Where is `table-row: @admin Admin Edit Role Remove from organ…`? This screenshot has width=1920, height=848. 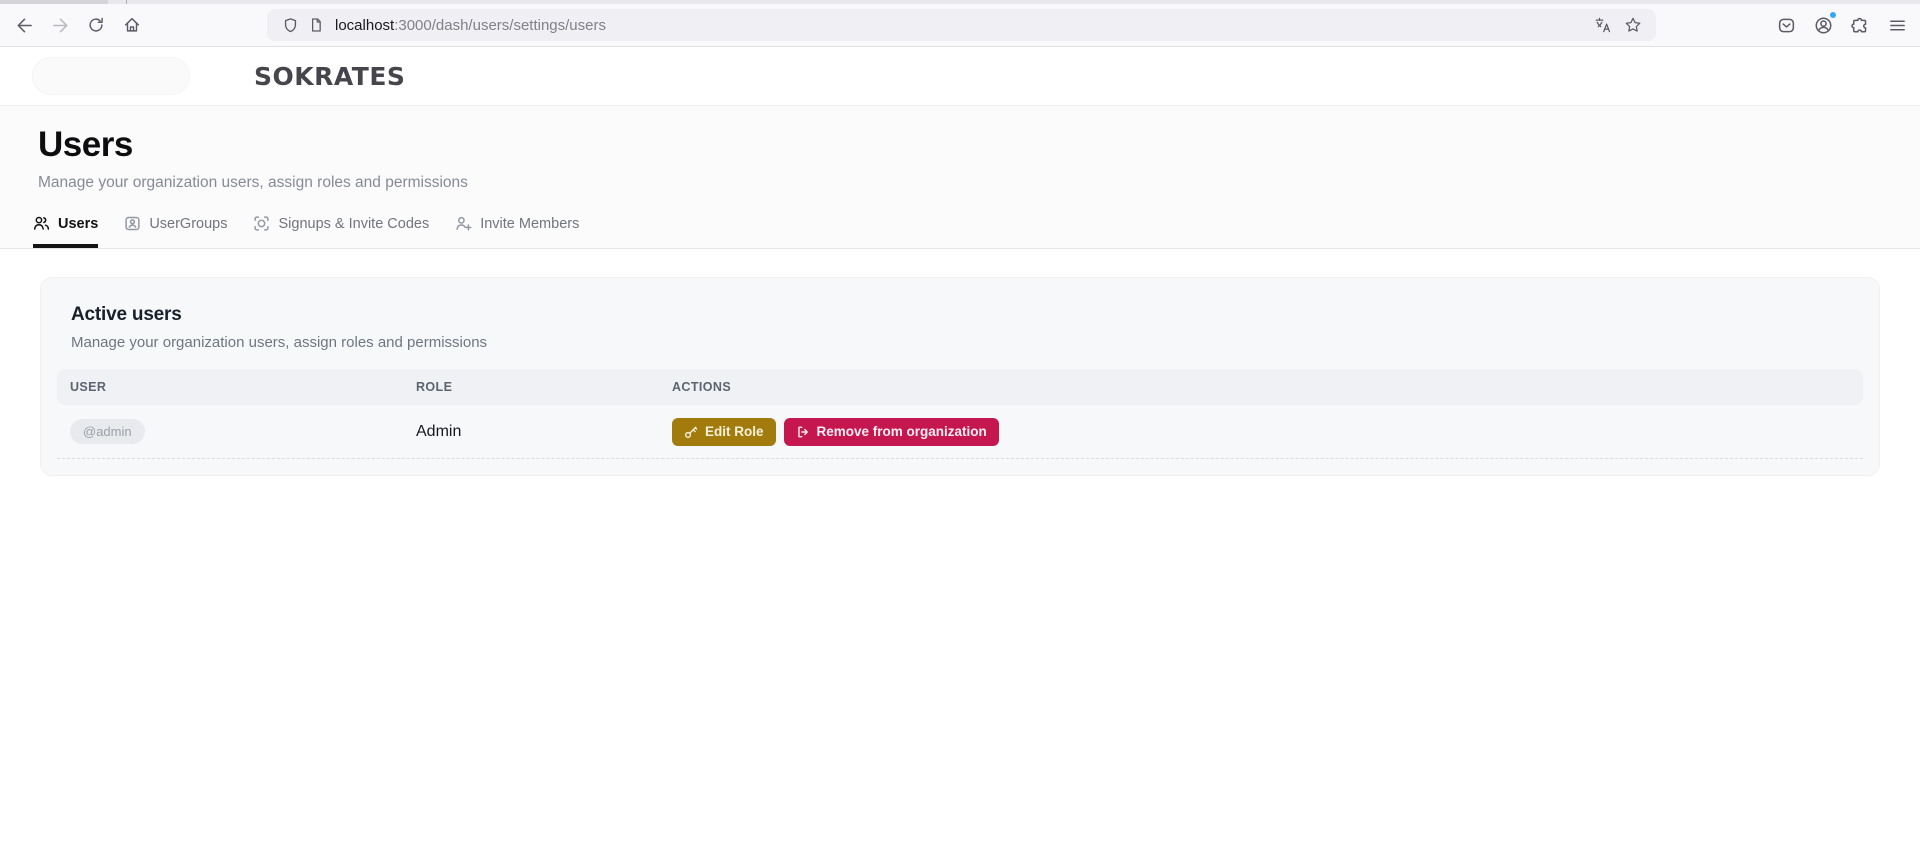 table-row: @admin Admin Edit Role Remove from organ… is located at coordinates (960, 432).